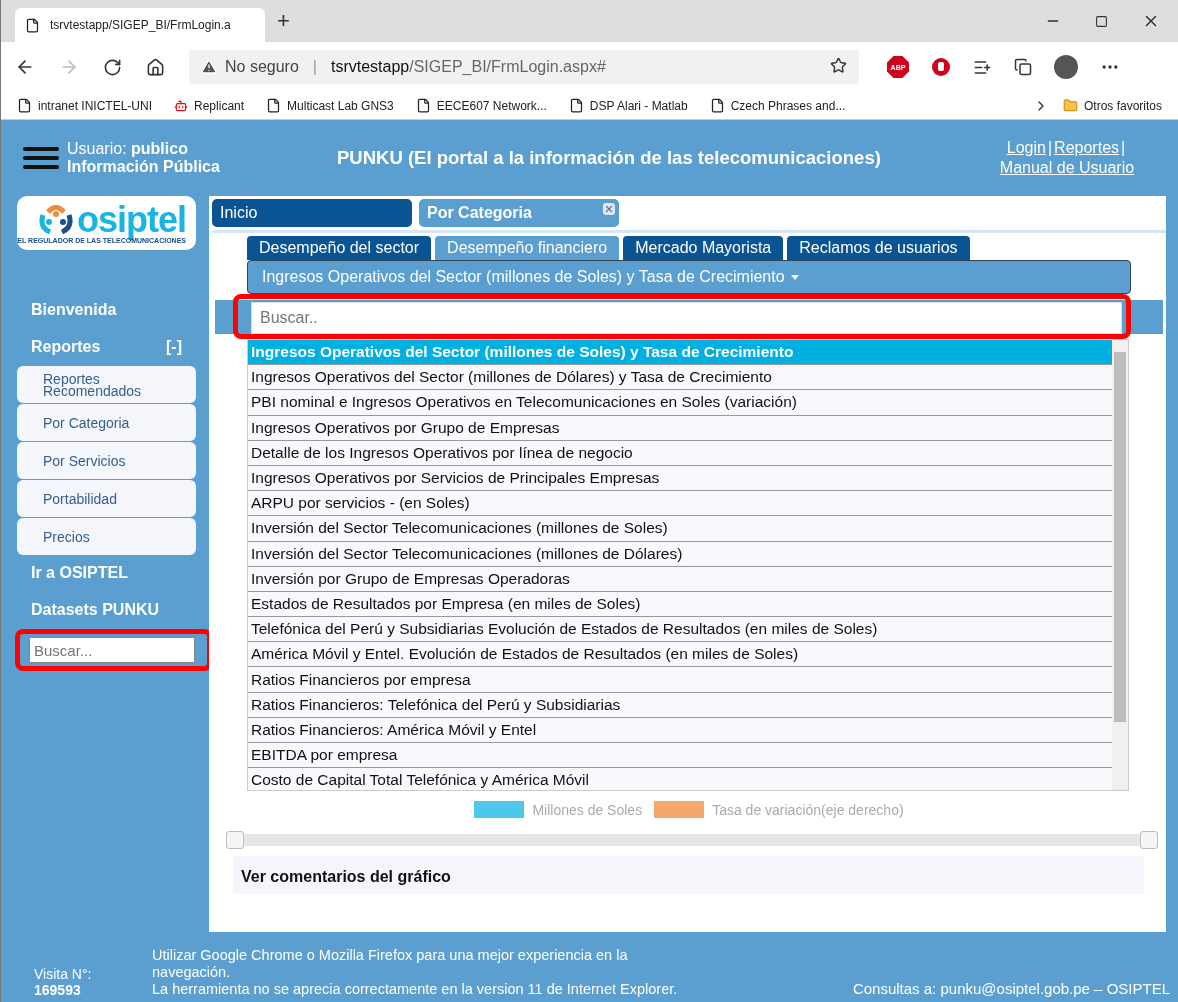  What do you see at coordinates (609, 158) in the screenshot?
I see `page-title: PUNKU (El portal a la información de las telecomunicaciones)` at bounding box center [609, 158].